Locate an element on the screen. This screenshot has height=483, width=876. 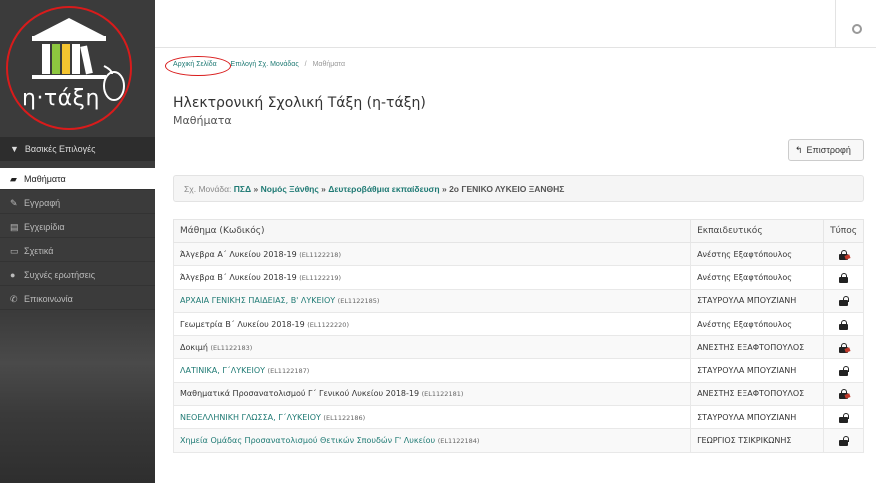
teacher-cell: ΓΕΩΡΓΙΟΣ ΤΣΙΚΡΙΚΩΝΗΣ is located at coordinates (757, 440).